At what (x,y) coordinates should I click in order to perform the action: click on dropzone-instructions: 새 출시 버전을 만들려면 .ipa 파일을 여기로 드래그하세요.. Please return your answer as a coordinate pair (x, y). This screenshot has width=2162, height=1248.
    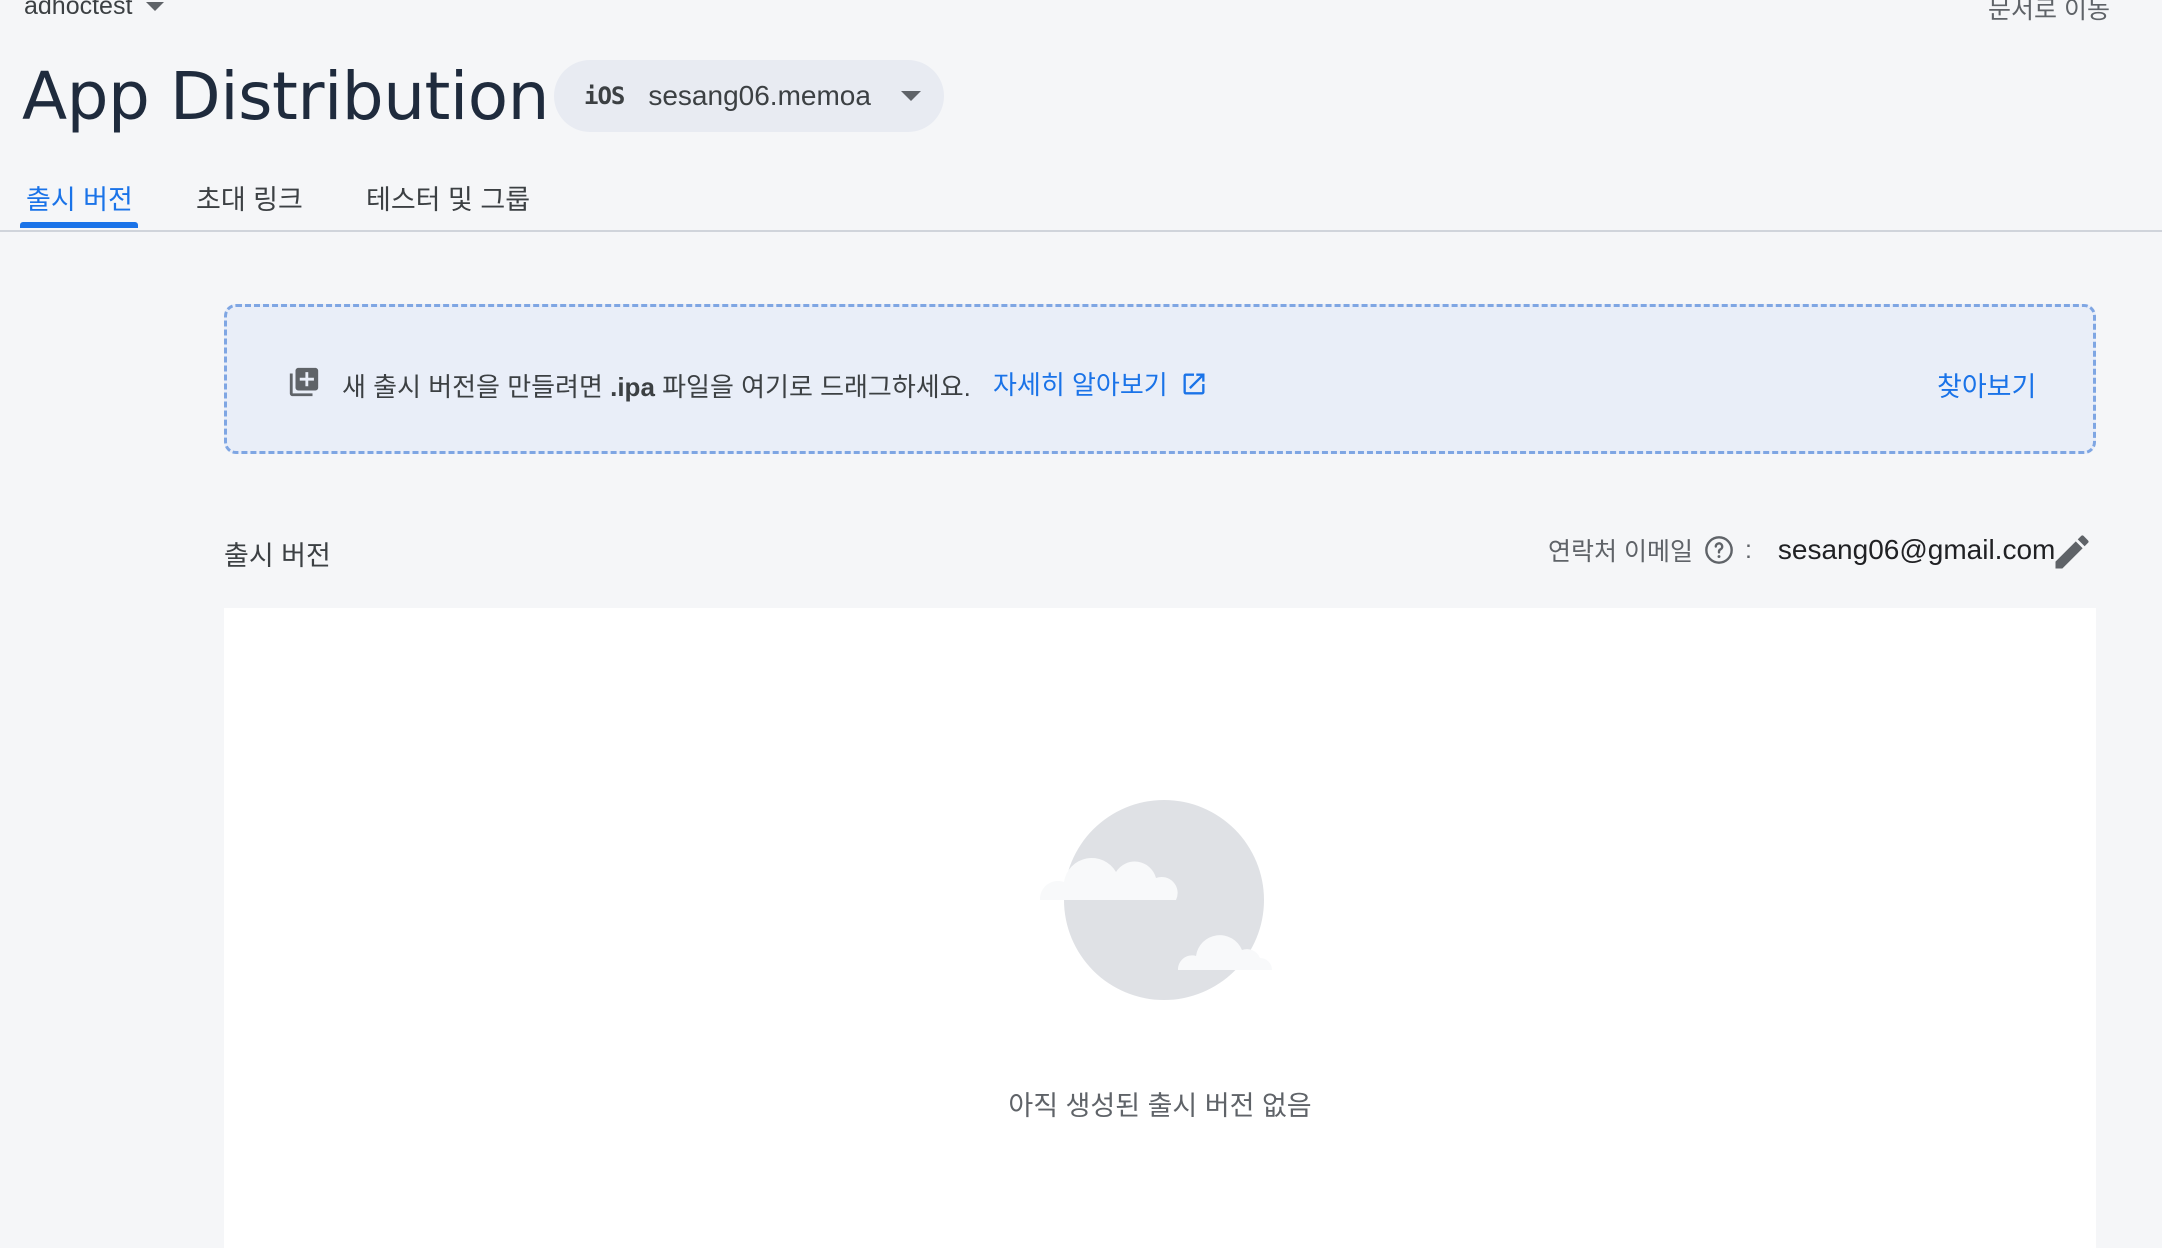
    Looking at the image, I should click on (656, 385).